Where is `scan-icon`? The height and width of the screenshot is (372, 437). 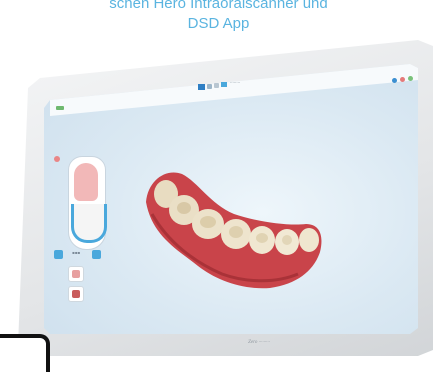 scan-icon is located at coordinates (76, 274).